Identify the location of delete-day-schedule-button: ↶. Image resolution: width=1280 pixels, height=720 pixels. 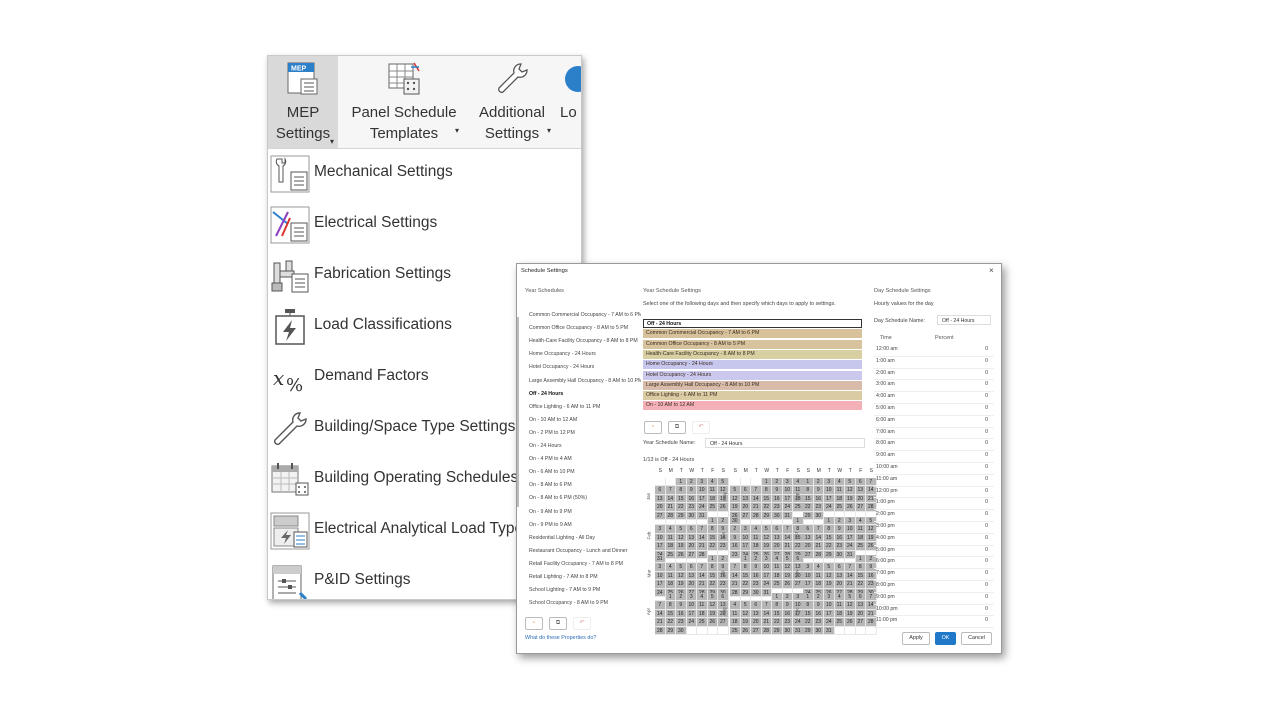
(701, 427).